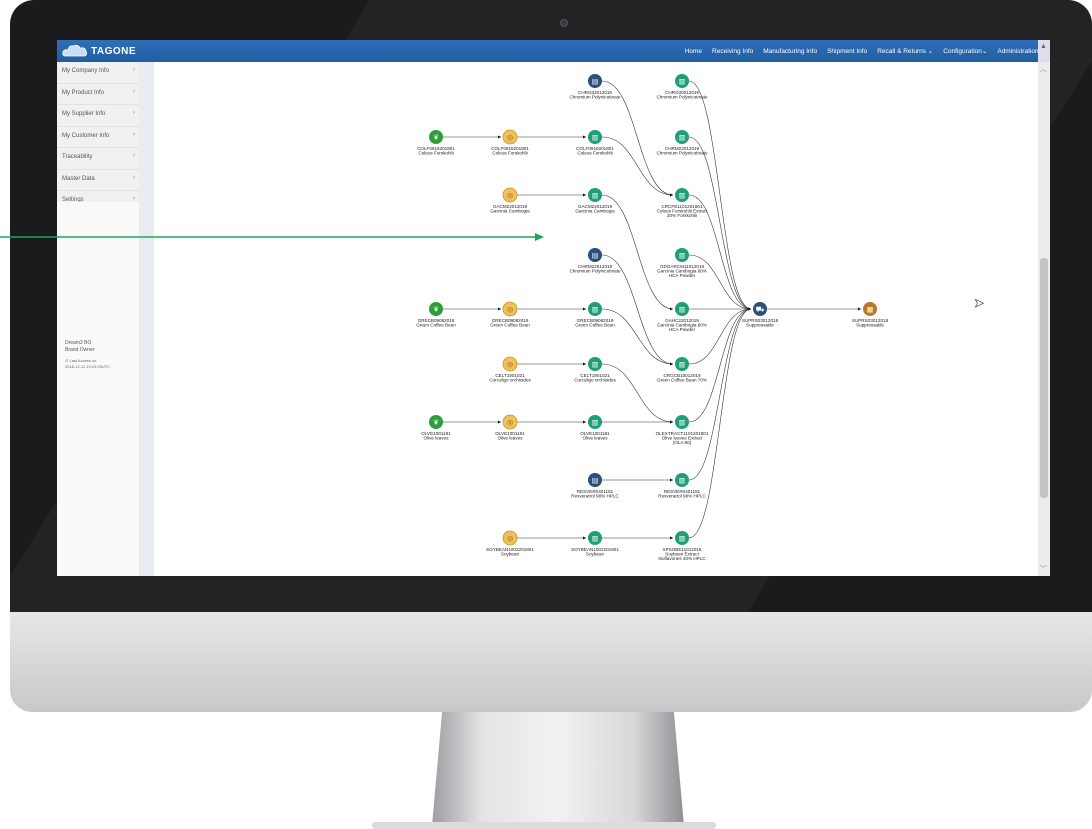  I want to click on callout-arrow-head, so click(539, 237).